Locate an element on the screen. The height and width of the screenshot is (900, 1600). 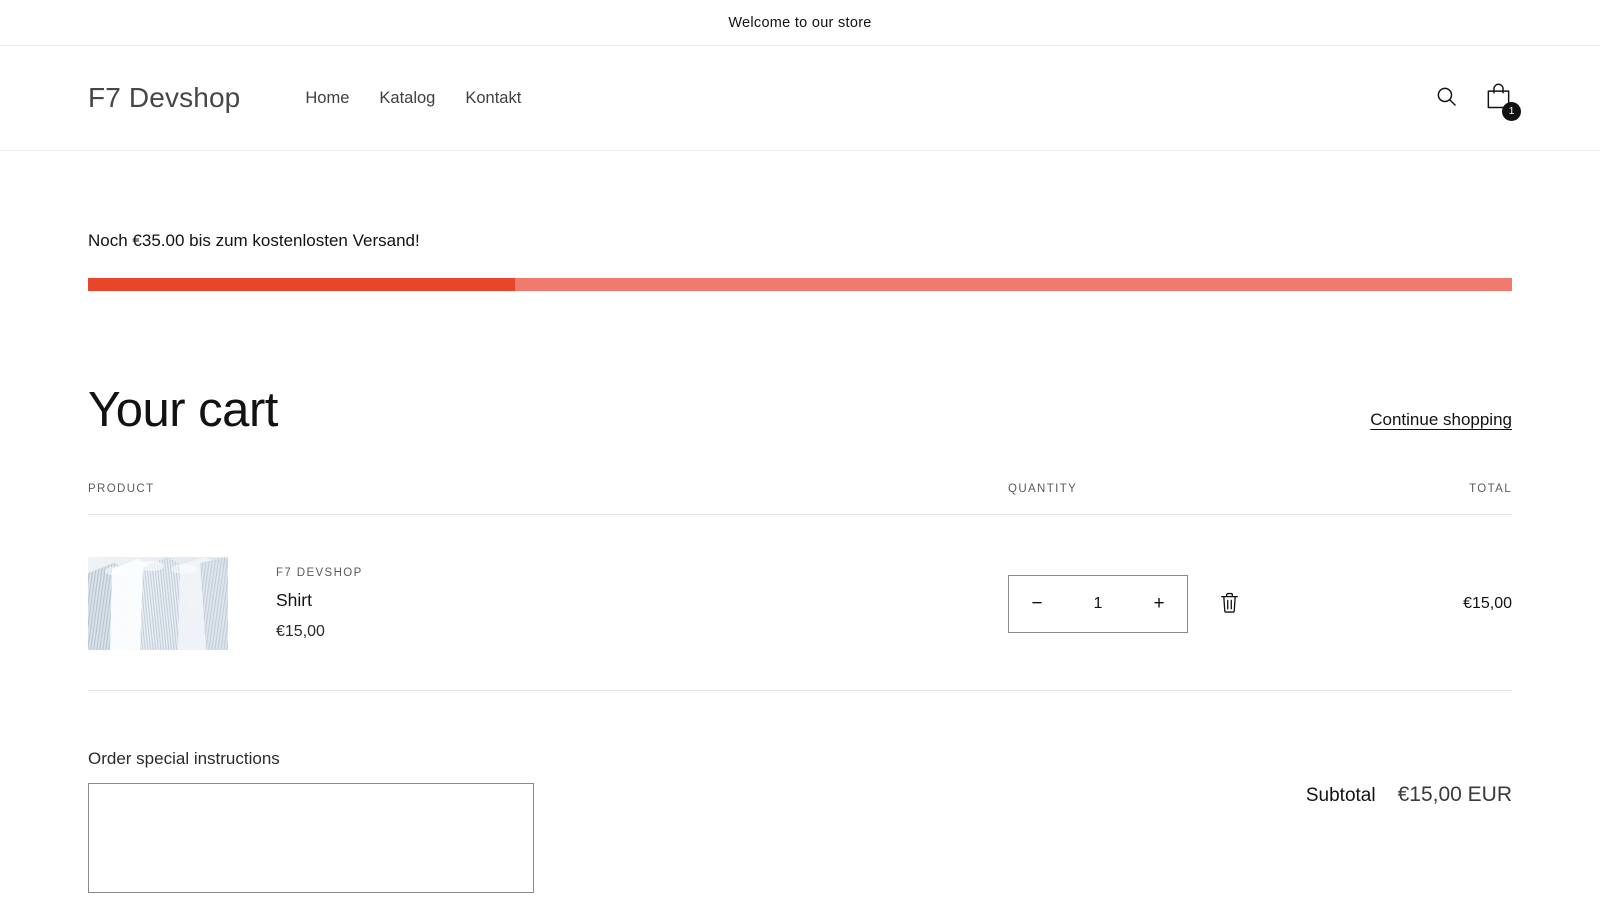
quantity-stepper: − 1 + is located at coordinates (1098, 603).